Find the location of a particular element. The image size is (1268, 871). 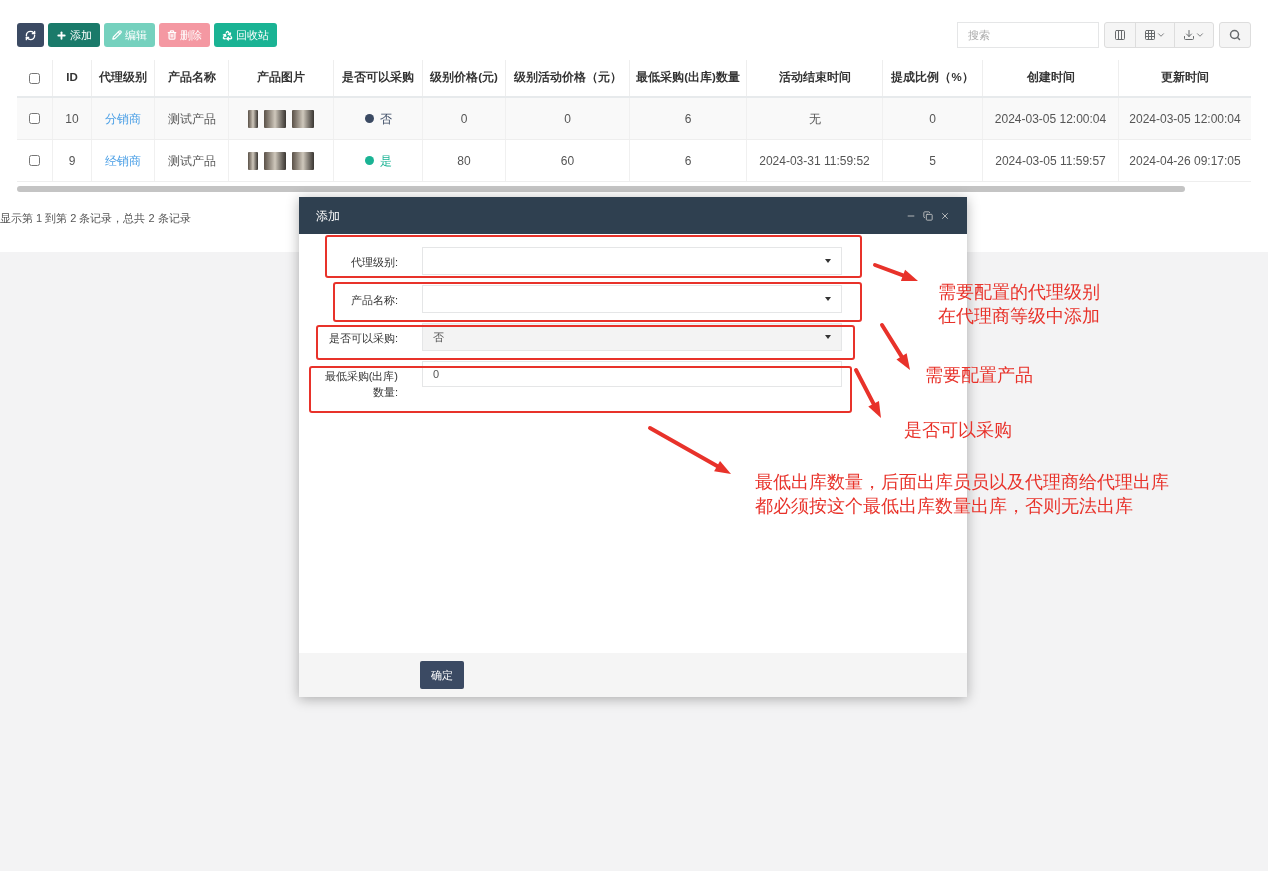

annotation-text: 最低出库数量，后面出库员员以及代理商给代理出库 都必须按这个最低出库数量出库，否则无法出库 is located at coordinates (962, 494).